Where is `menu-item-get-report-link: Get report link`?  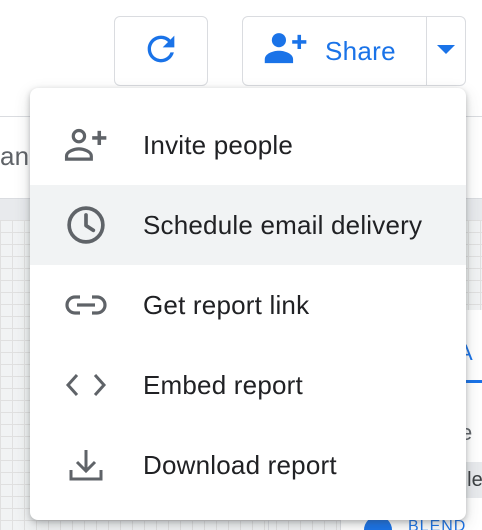 menu-item-get-report-link: Get report link is located at coordinates (248, 305).